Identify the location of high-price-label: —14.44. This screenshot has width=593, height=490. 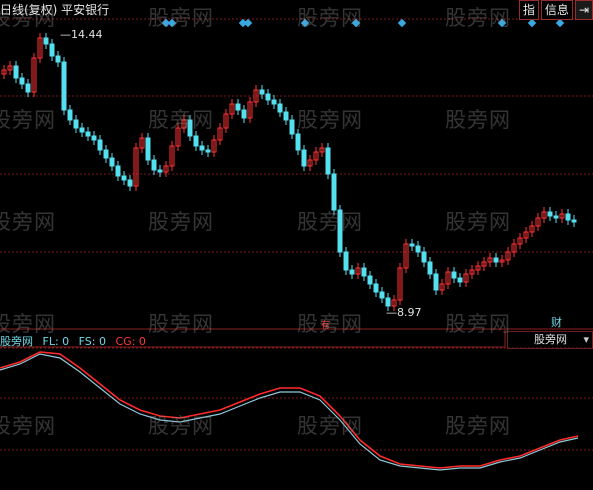
(81, 34).